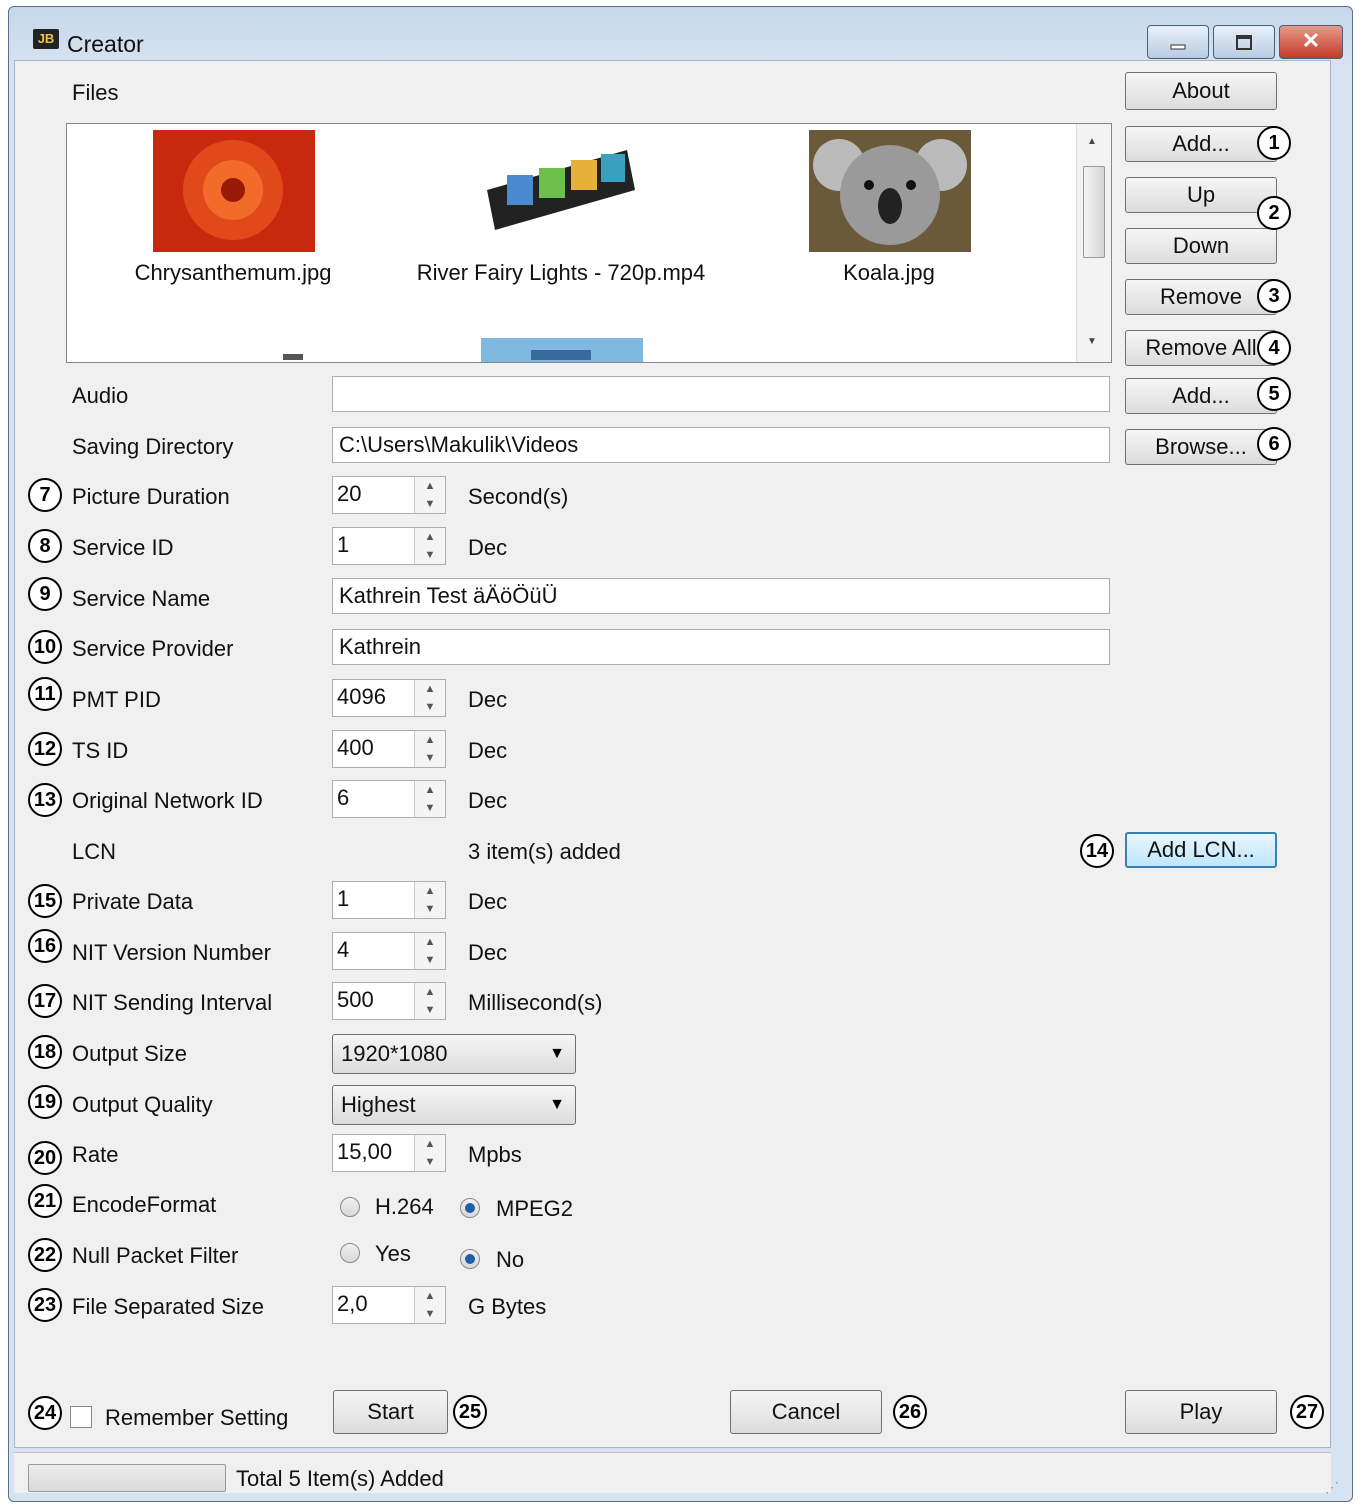 The width and height of the screenshot is (1361, 1508). Describe the element at coordinates (470, 1412) in the screenshot. I see `callout-number: 25` at that location.